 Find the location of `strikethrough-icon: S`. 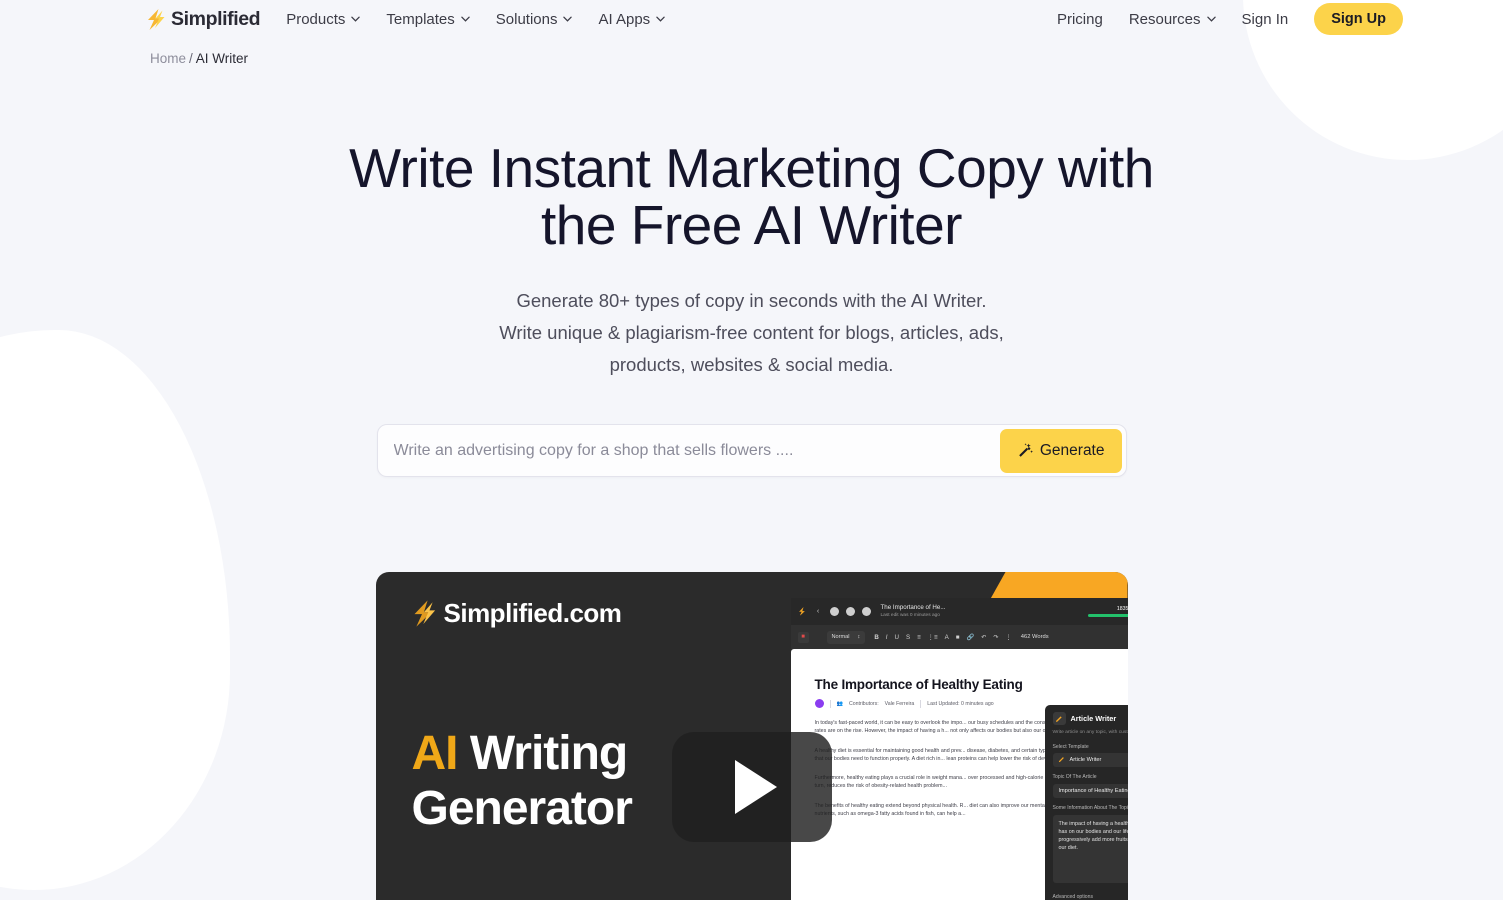

strikethrough-icon: S is located at coordinates (908, 637).